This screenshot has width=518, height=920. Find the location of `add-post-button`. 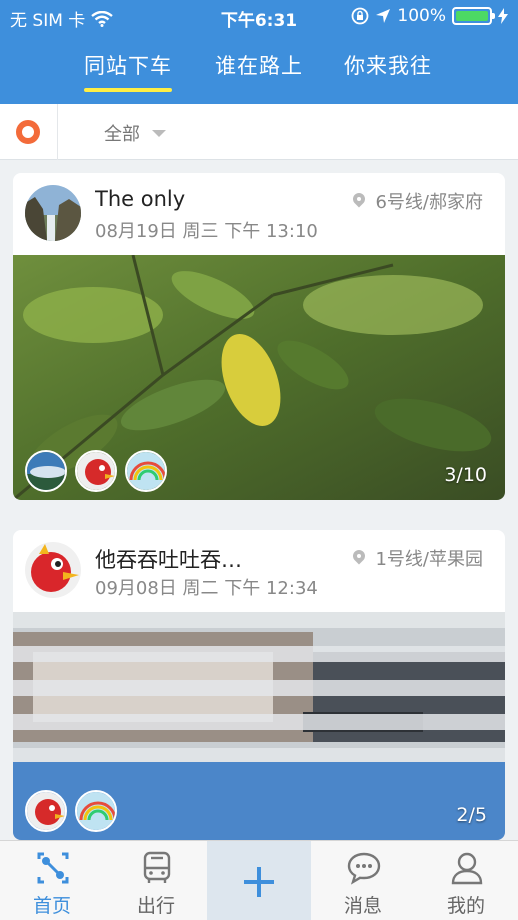

add-post-button is located at coordinates (259, 880).